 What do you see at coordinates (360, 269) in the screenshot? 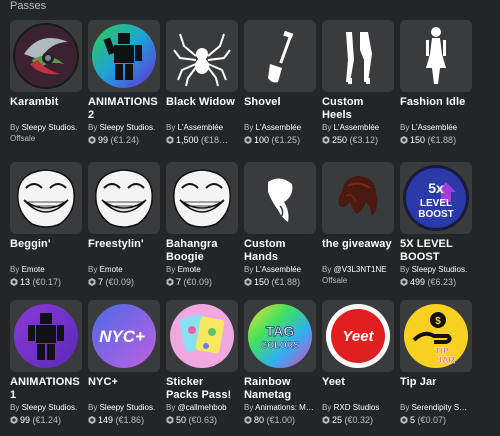
I see `pass-creator: By @V3L3NT1NE` at bounding box center [360, 269].